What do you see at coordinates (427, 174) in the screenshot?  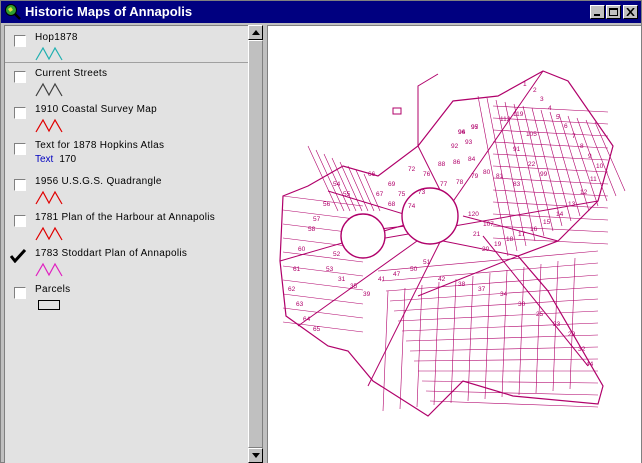 I see `lot-label: 76` at bounding box center [427, 174].